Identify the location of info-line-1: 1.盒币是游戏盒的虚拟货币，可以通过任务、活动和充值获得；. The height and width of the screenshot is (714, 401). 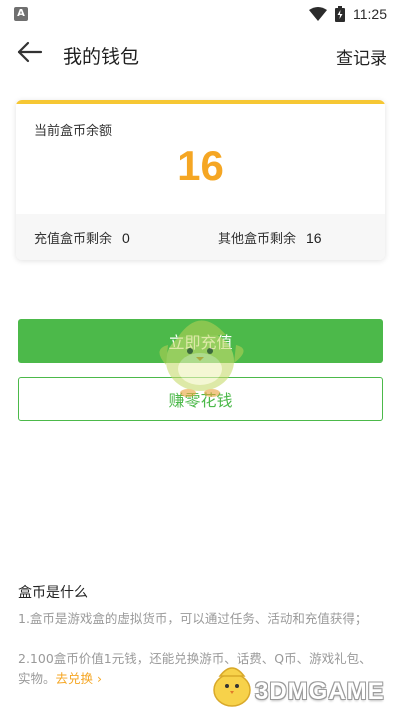
(193, 618).